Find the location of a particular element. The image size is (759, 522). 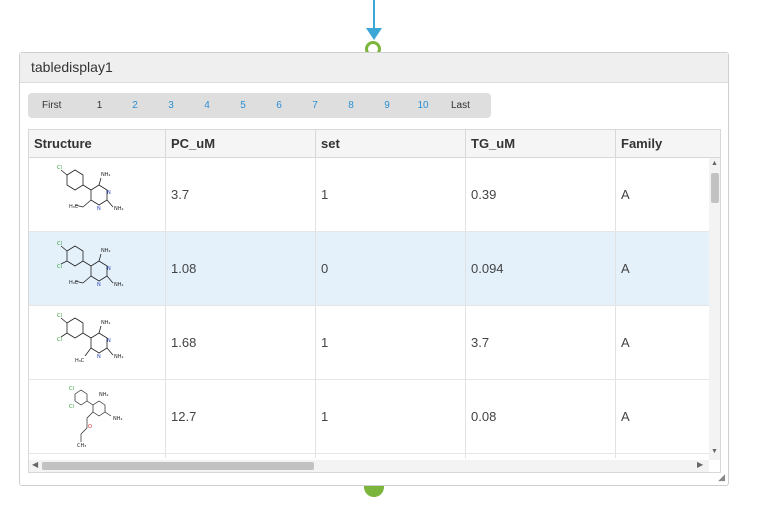

table-row: Cl Cl NH₂ H₃C NH₂ N N 1.68 1 3.7 A is located at coordinates (369, 343).